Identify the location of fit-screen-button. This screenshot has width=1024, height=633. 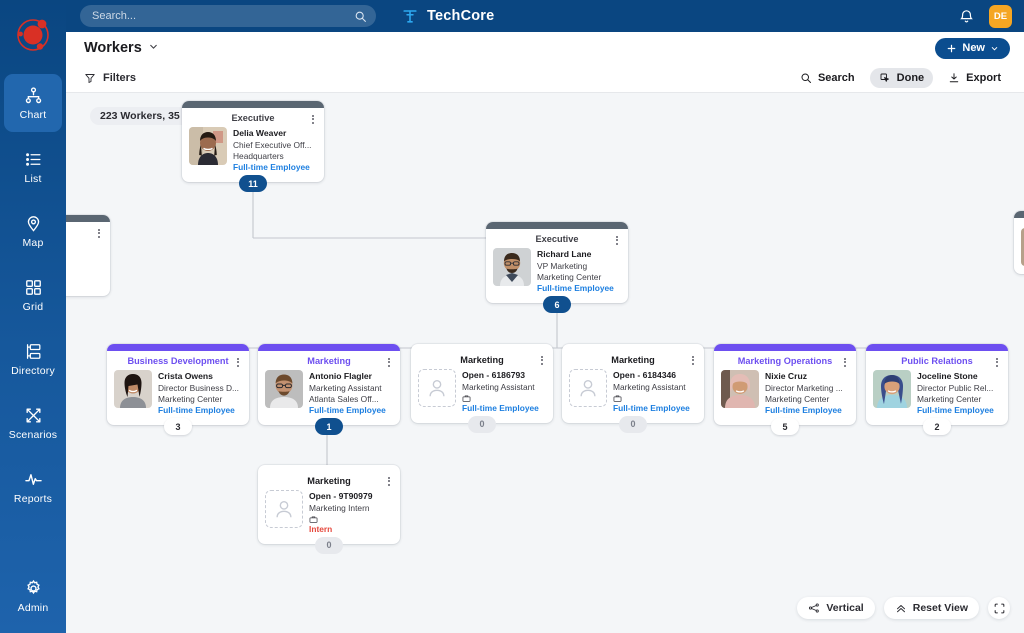
(999, 608).